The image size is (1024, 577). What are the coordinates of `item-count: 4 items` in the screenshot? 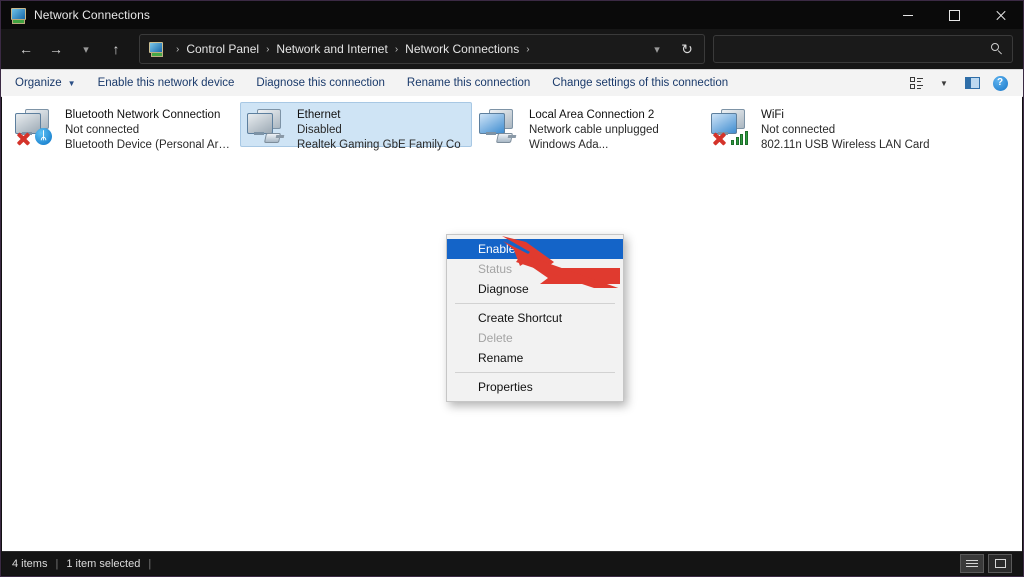 It's located at (30, 563).